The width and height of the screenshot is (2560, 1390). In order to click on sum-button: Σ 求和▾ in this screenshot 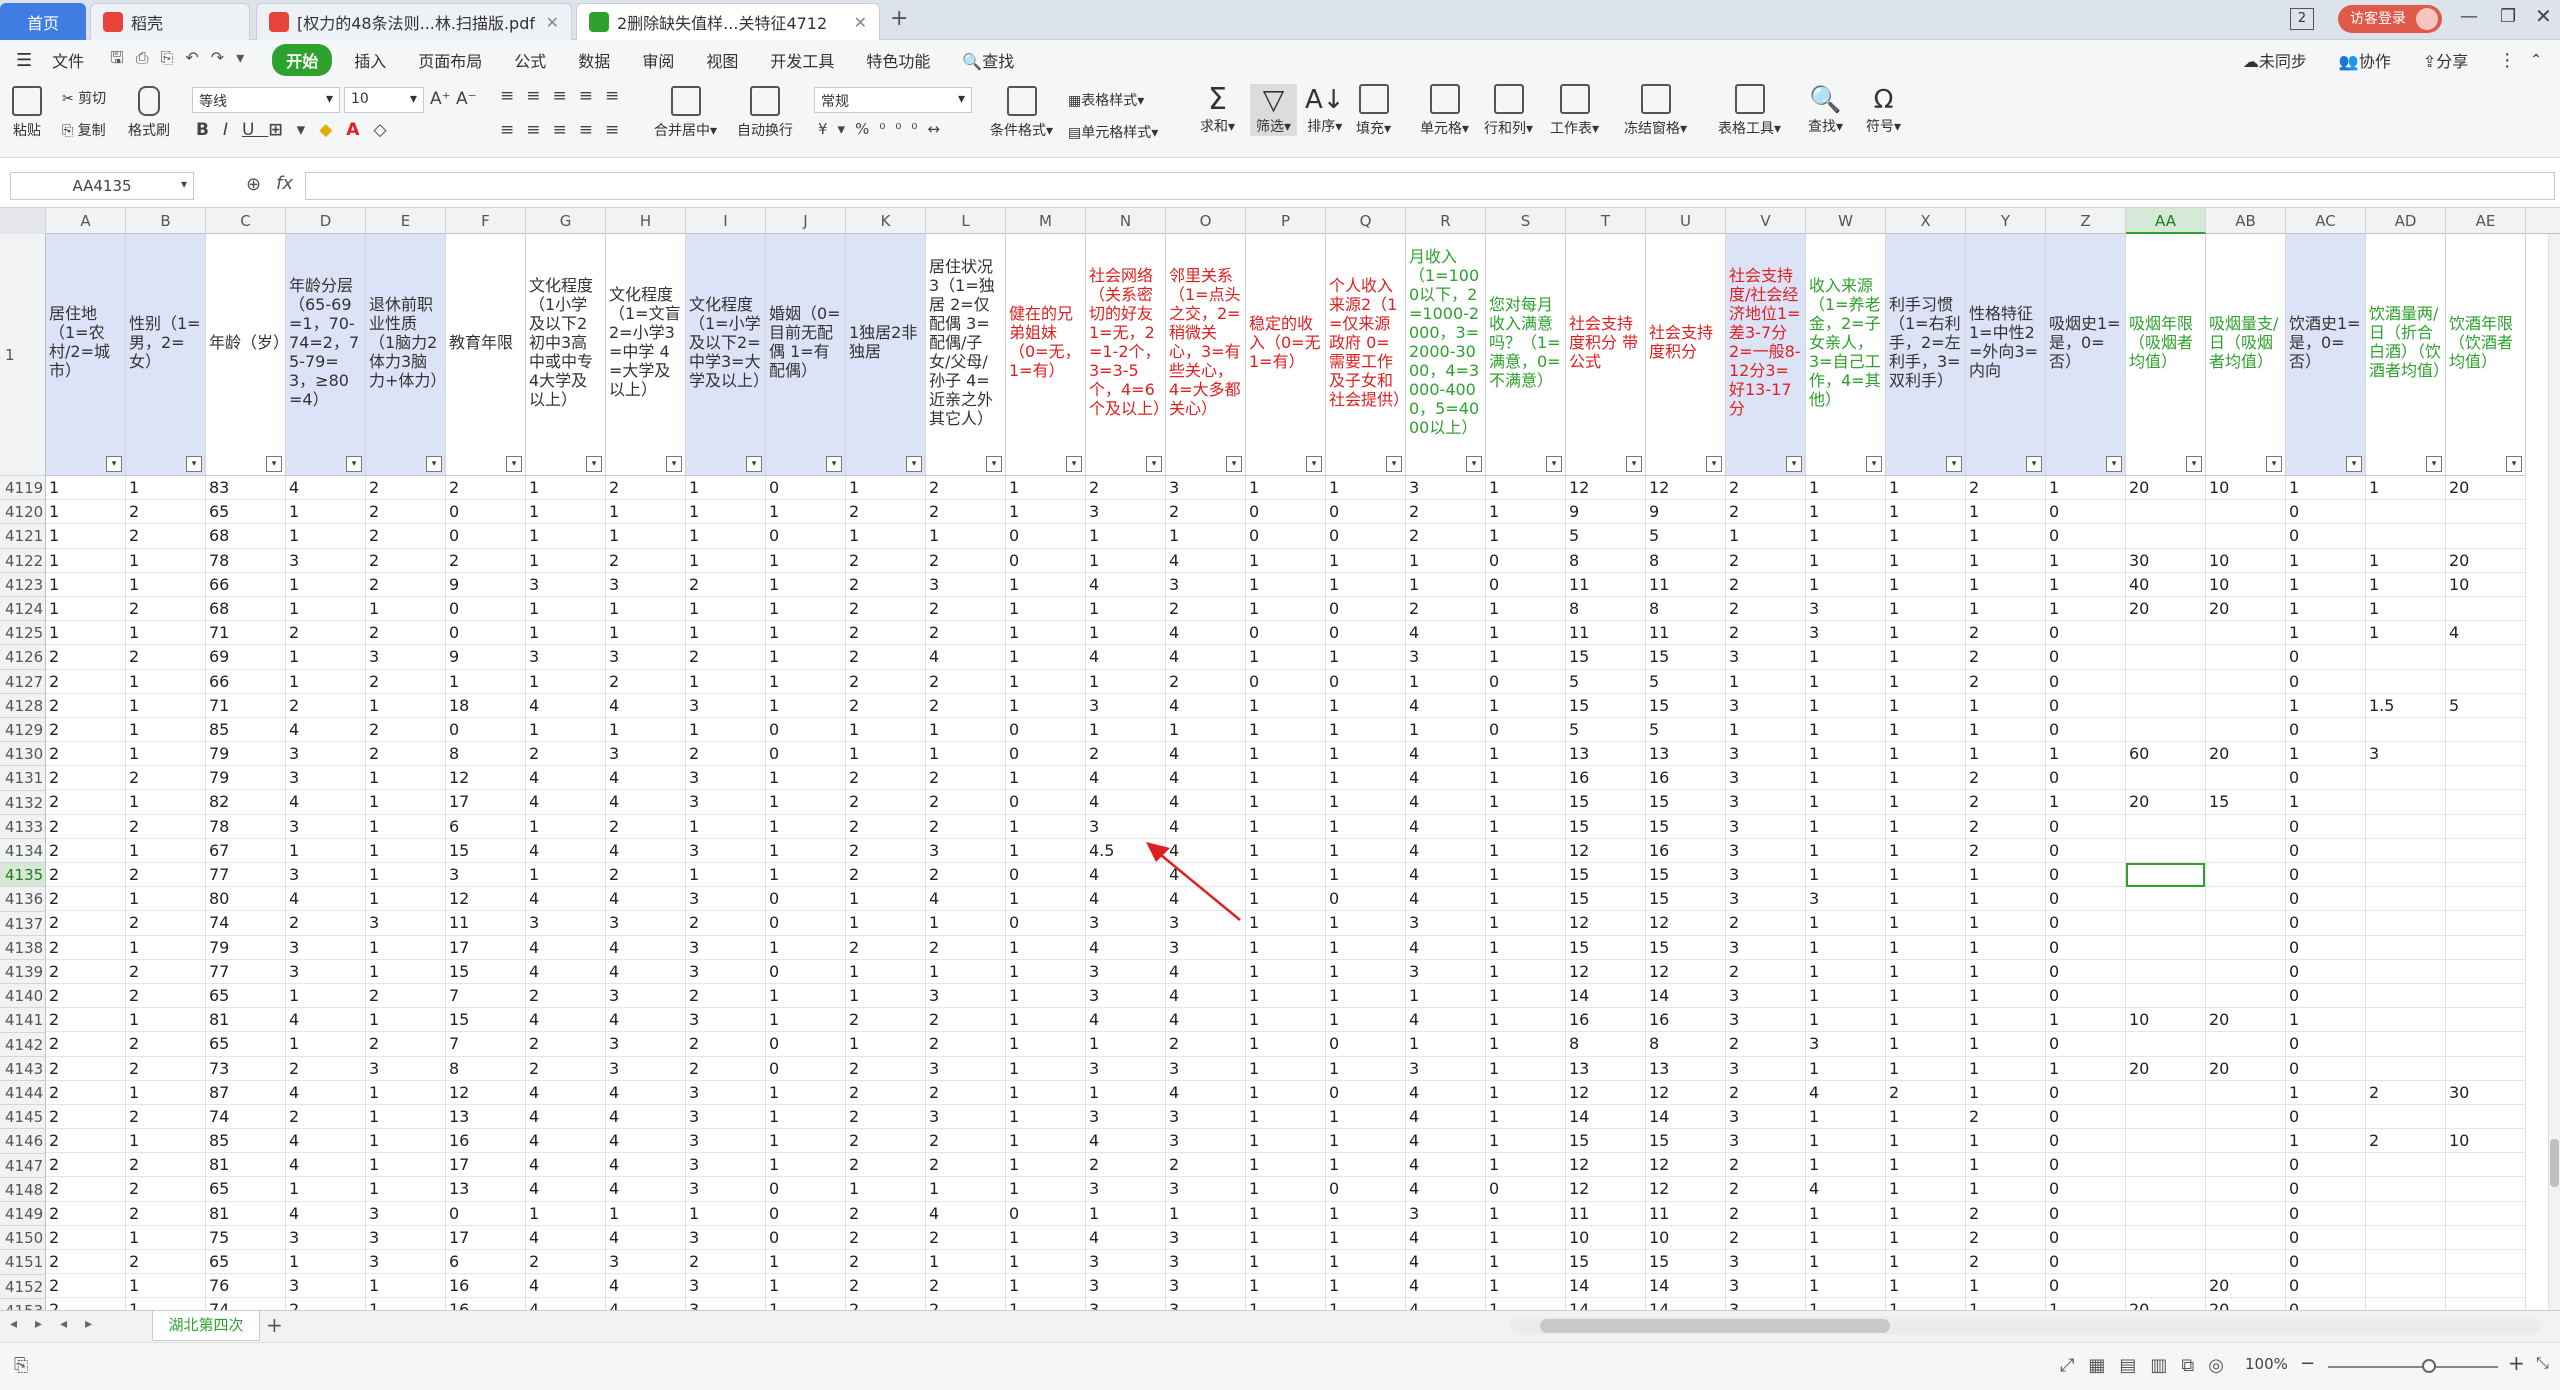, I will do `click(1217, 110)`.